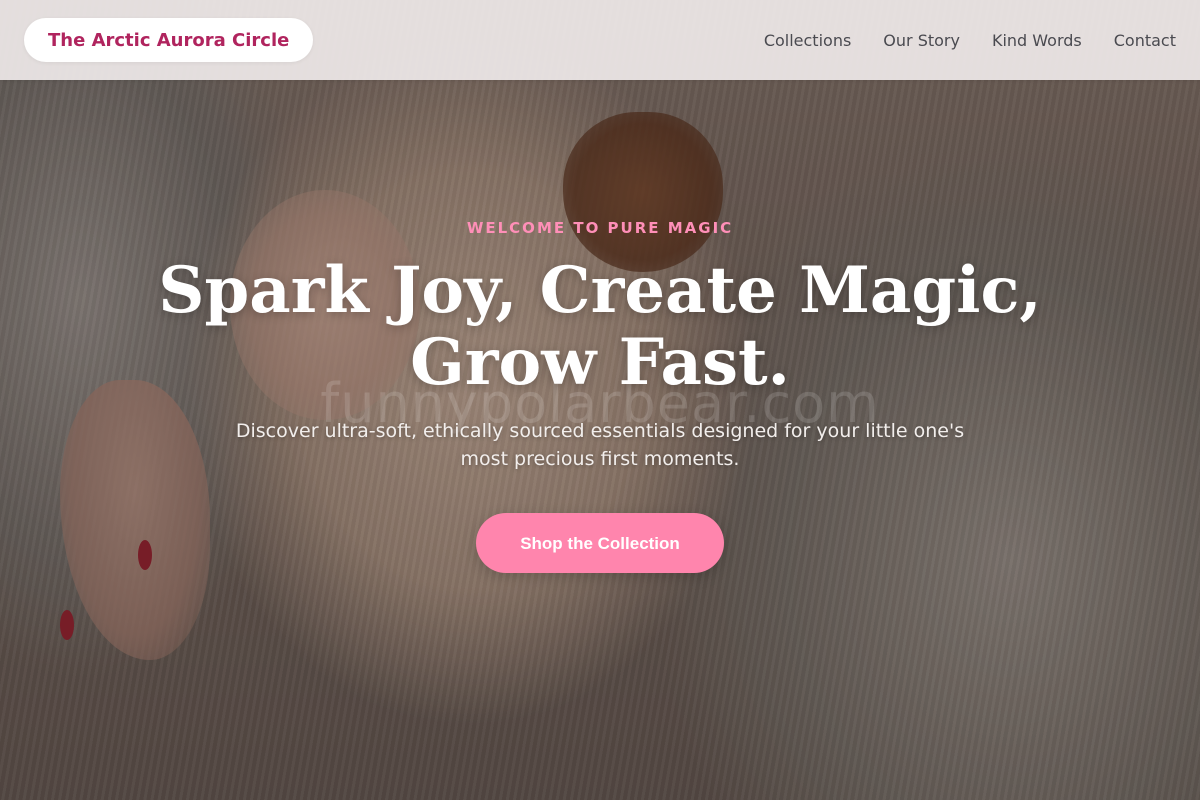 This screenshot has width=1200, height=800. I want to click on nav-link-our-story: Our Story, so click(921, 40).